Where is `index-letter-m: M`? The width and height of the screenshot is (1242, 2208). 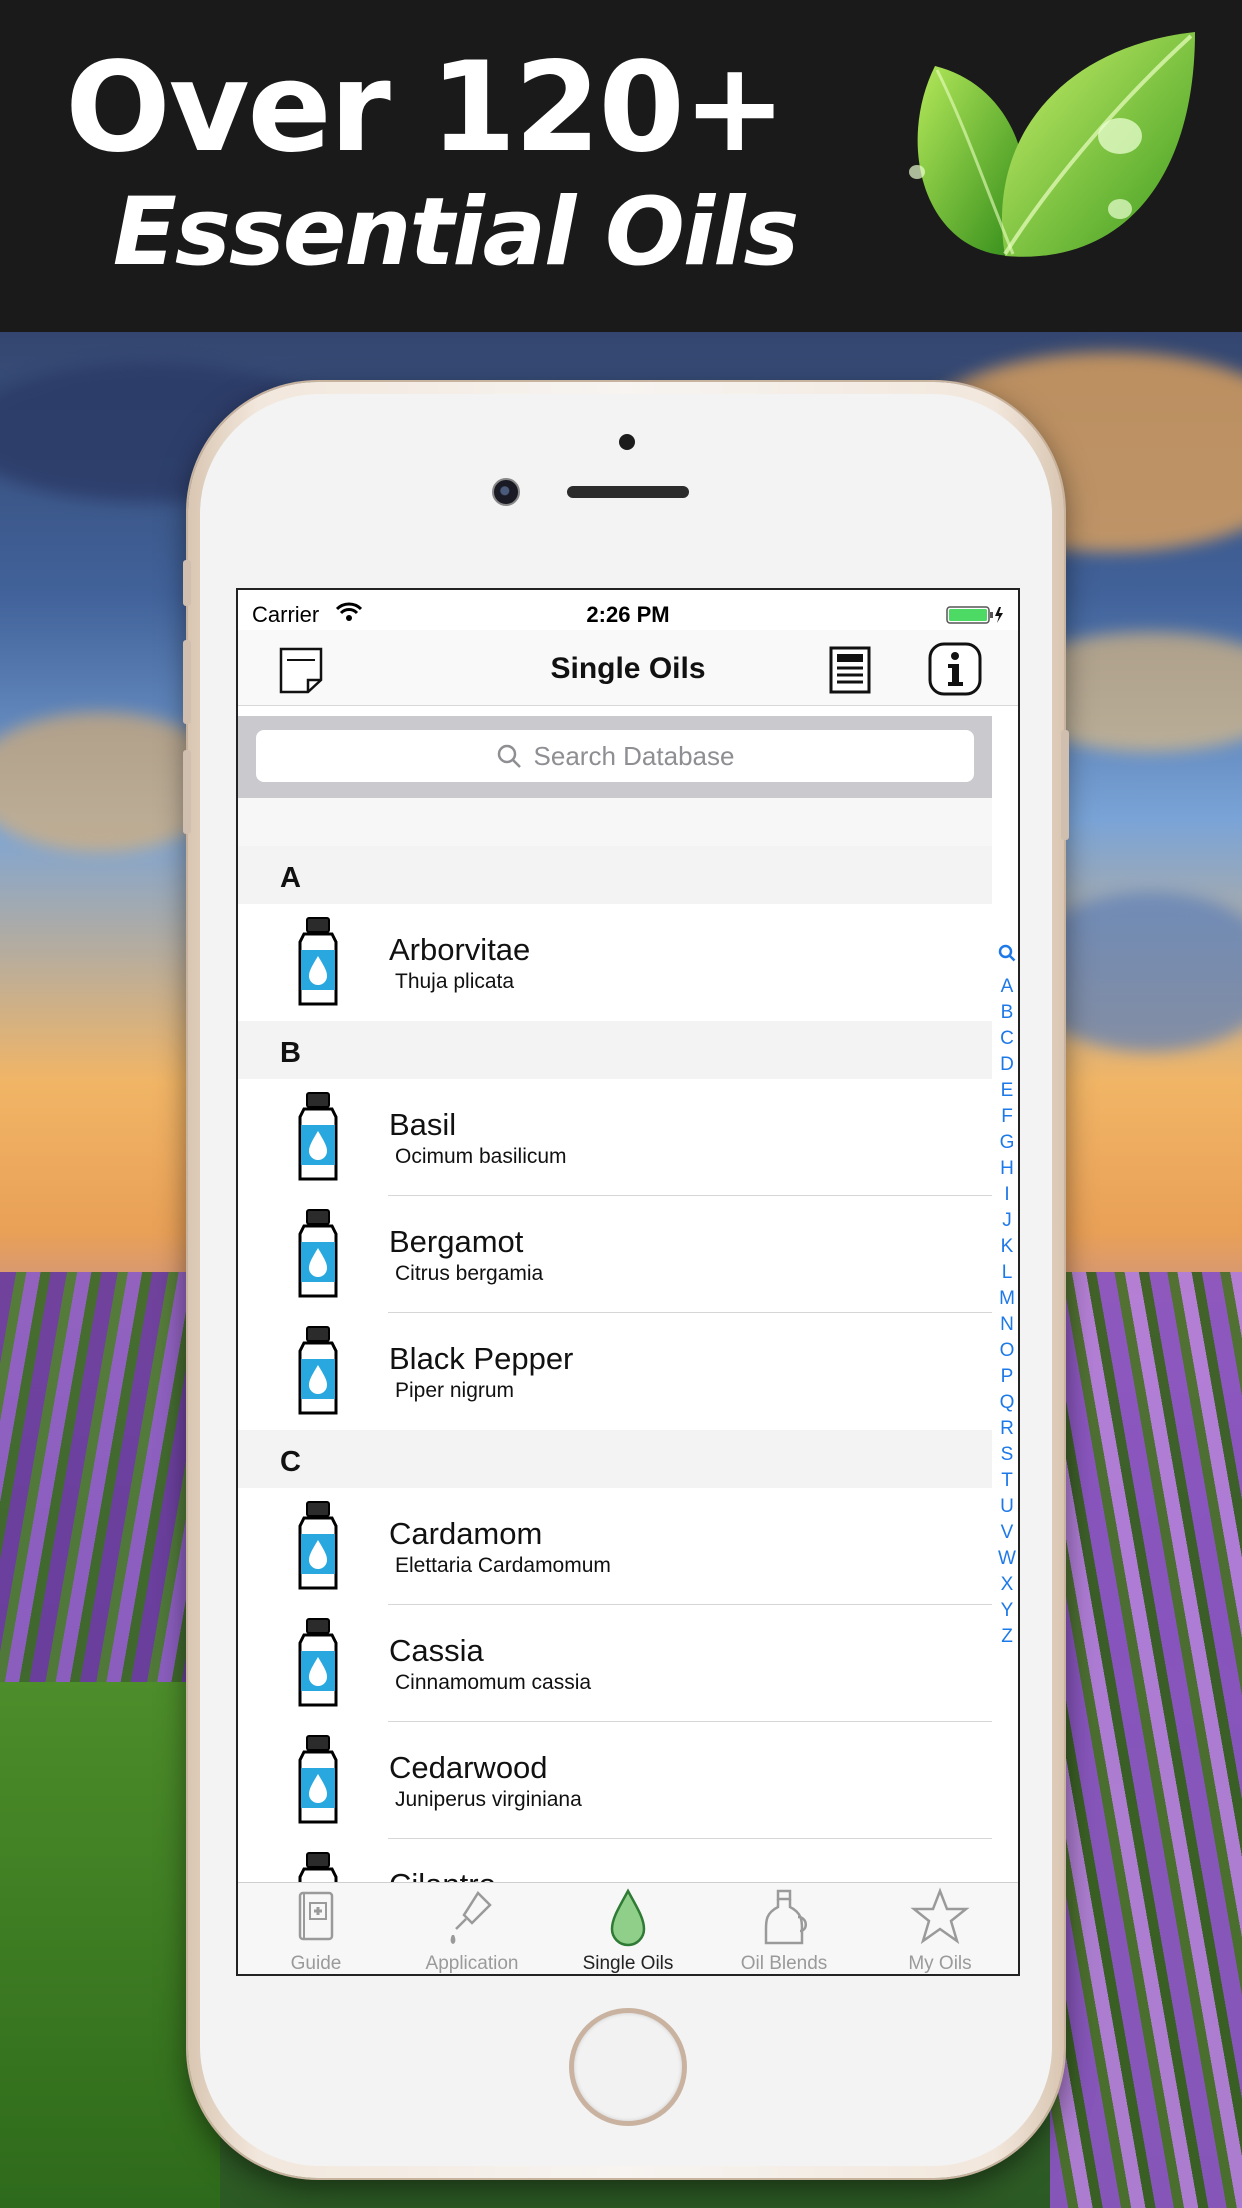 index-letter-m: M is located at coordinates (1005, 1299).